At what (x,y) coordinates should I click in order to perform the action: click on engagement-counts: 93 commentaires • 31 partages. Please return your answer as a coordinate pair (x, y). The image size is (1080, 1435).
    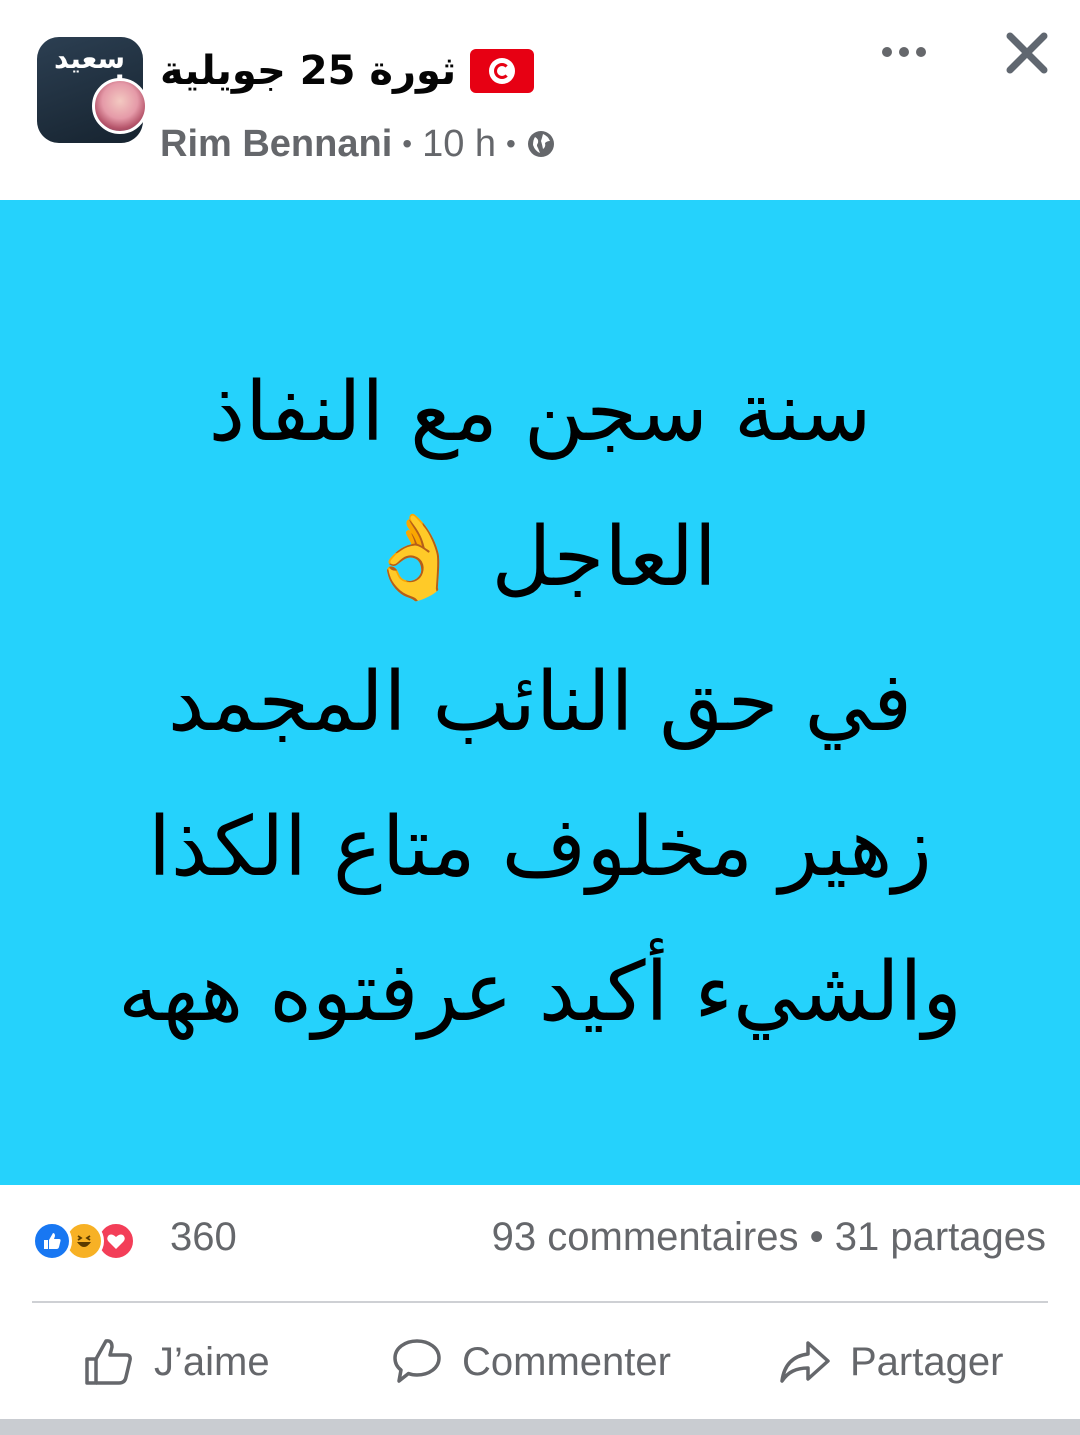
    Looking at the image, I should click on (769, 1237).